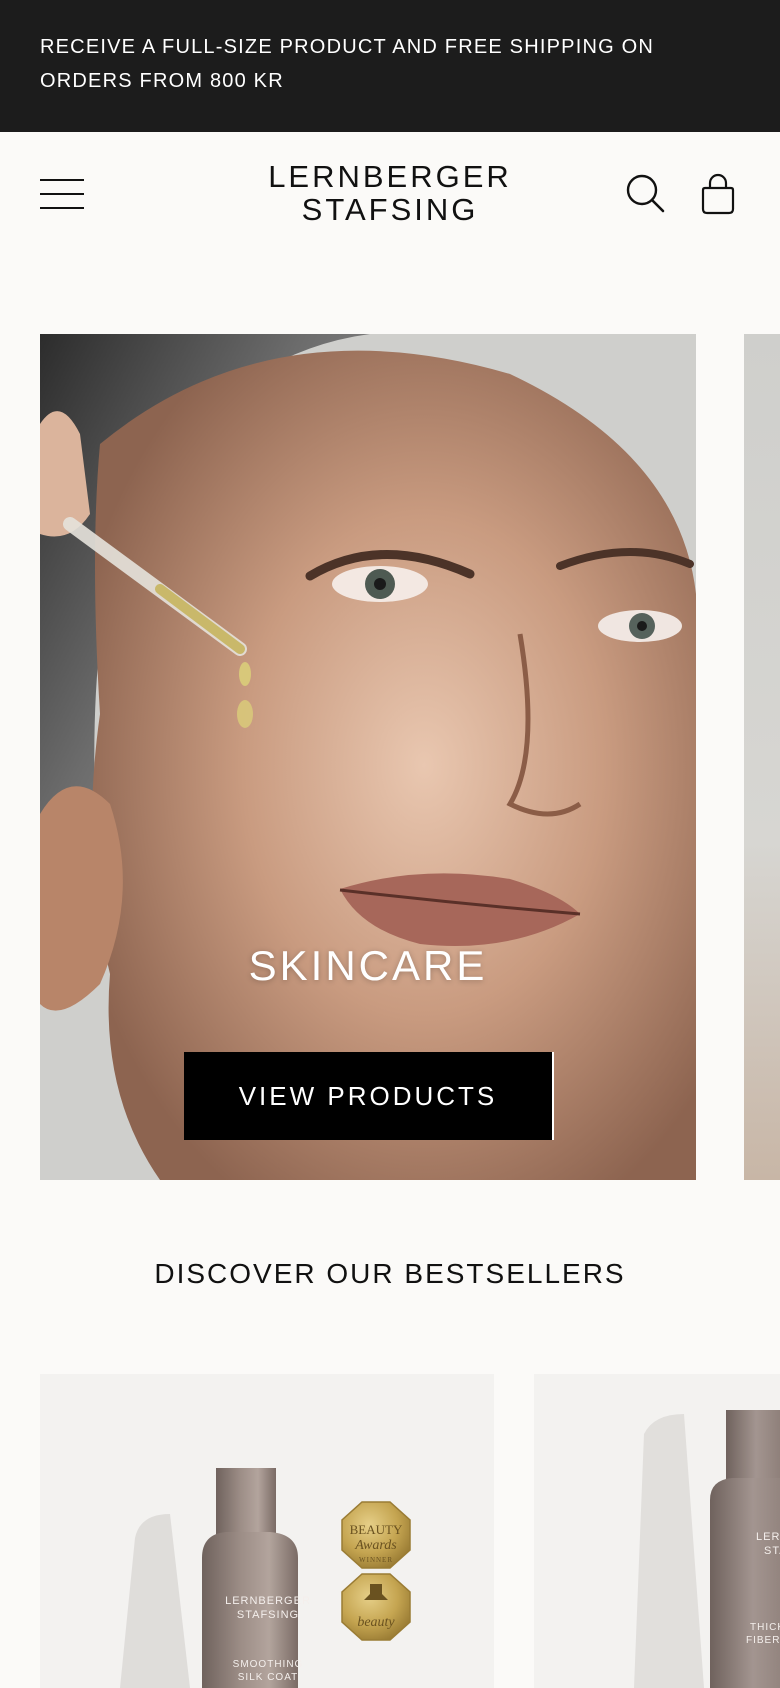  Describe the element at coordinates (376, 1607) in the screenshot. I see `award-badge-icon: beauty` at that location.